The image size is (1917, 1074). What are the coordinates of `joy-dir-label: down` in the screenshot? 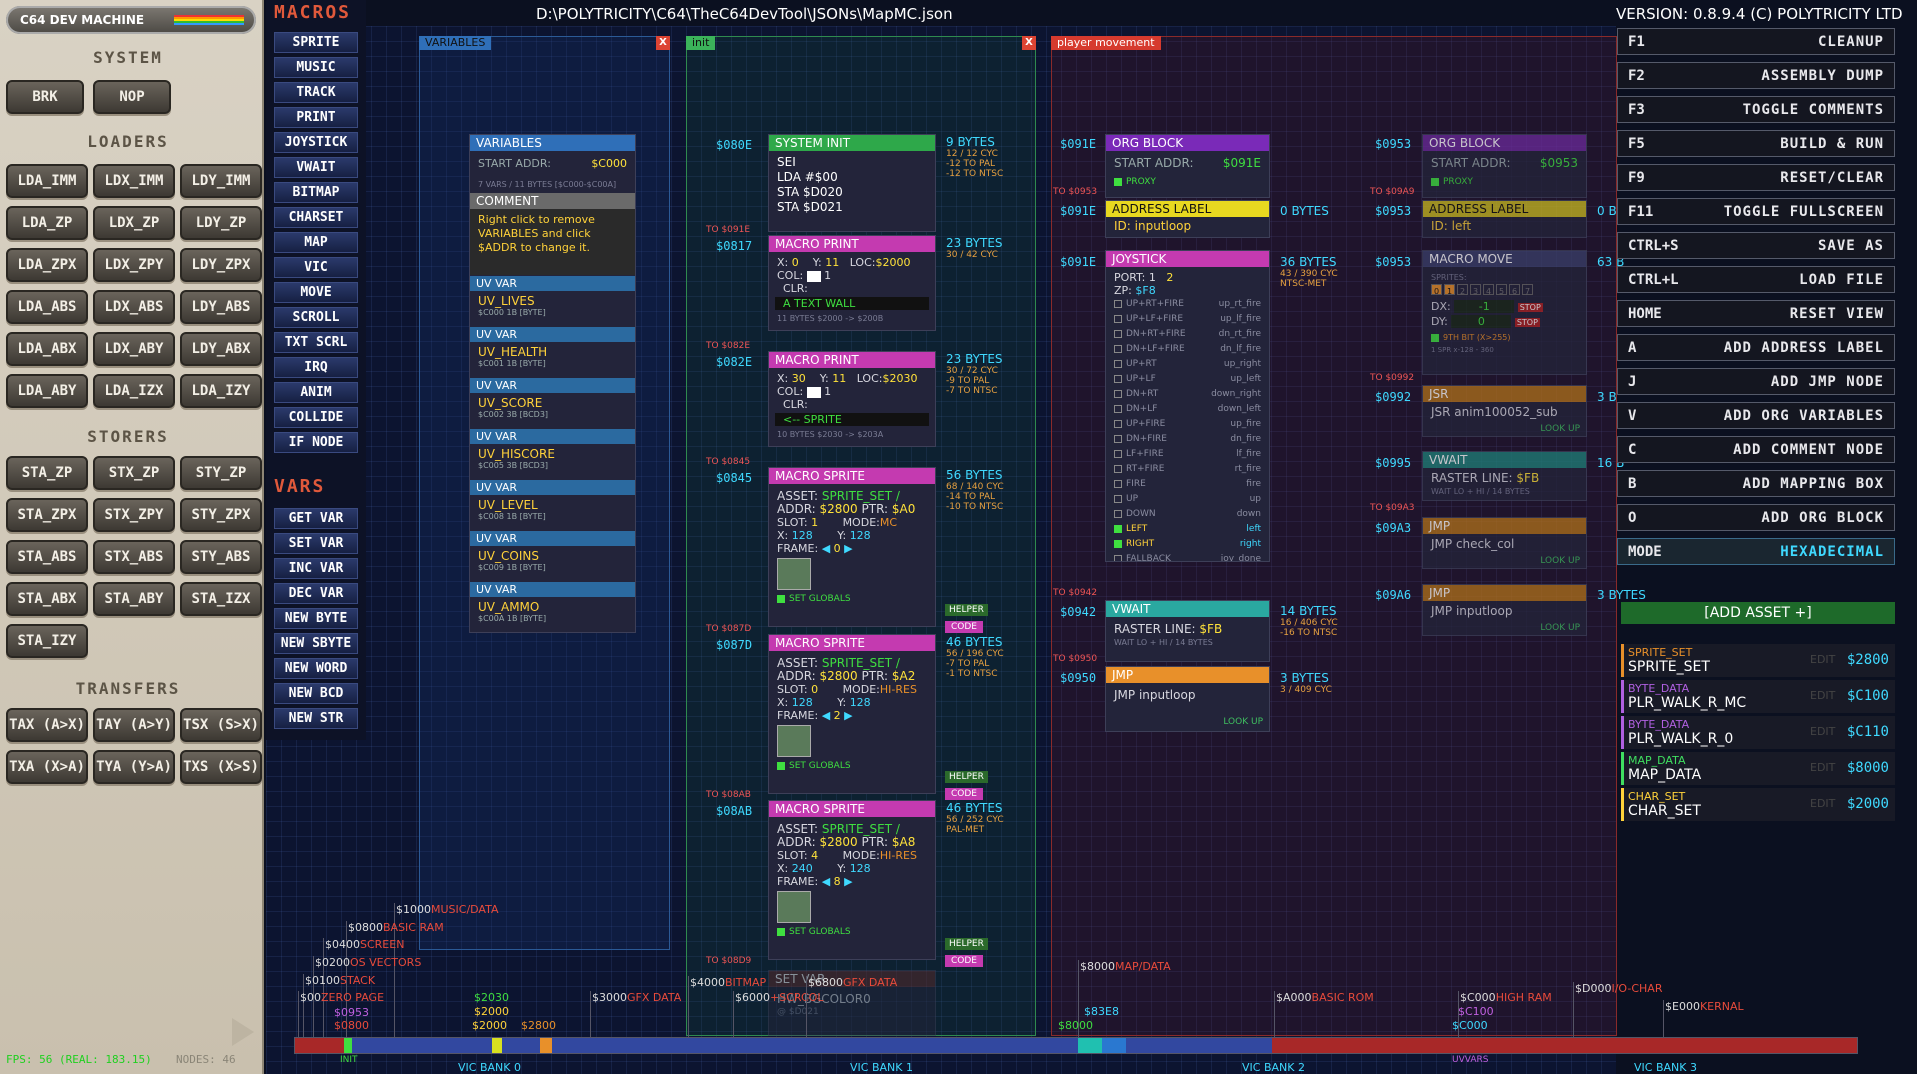 It's located at (1249, 514).